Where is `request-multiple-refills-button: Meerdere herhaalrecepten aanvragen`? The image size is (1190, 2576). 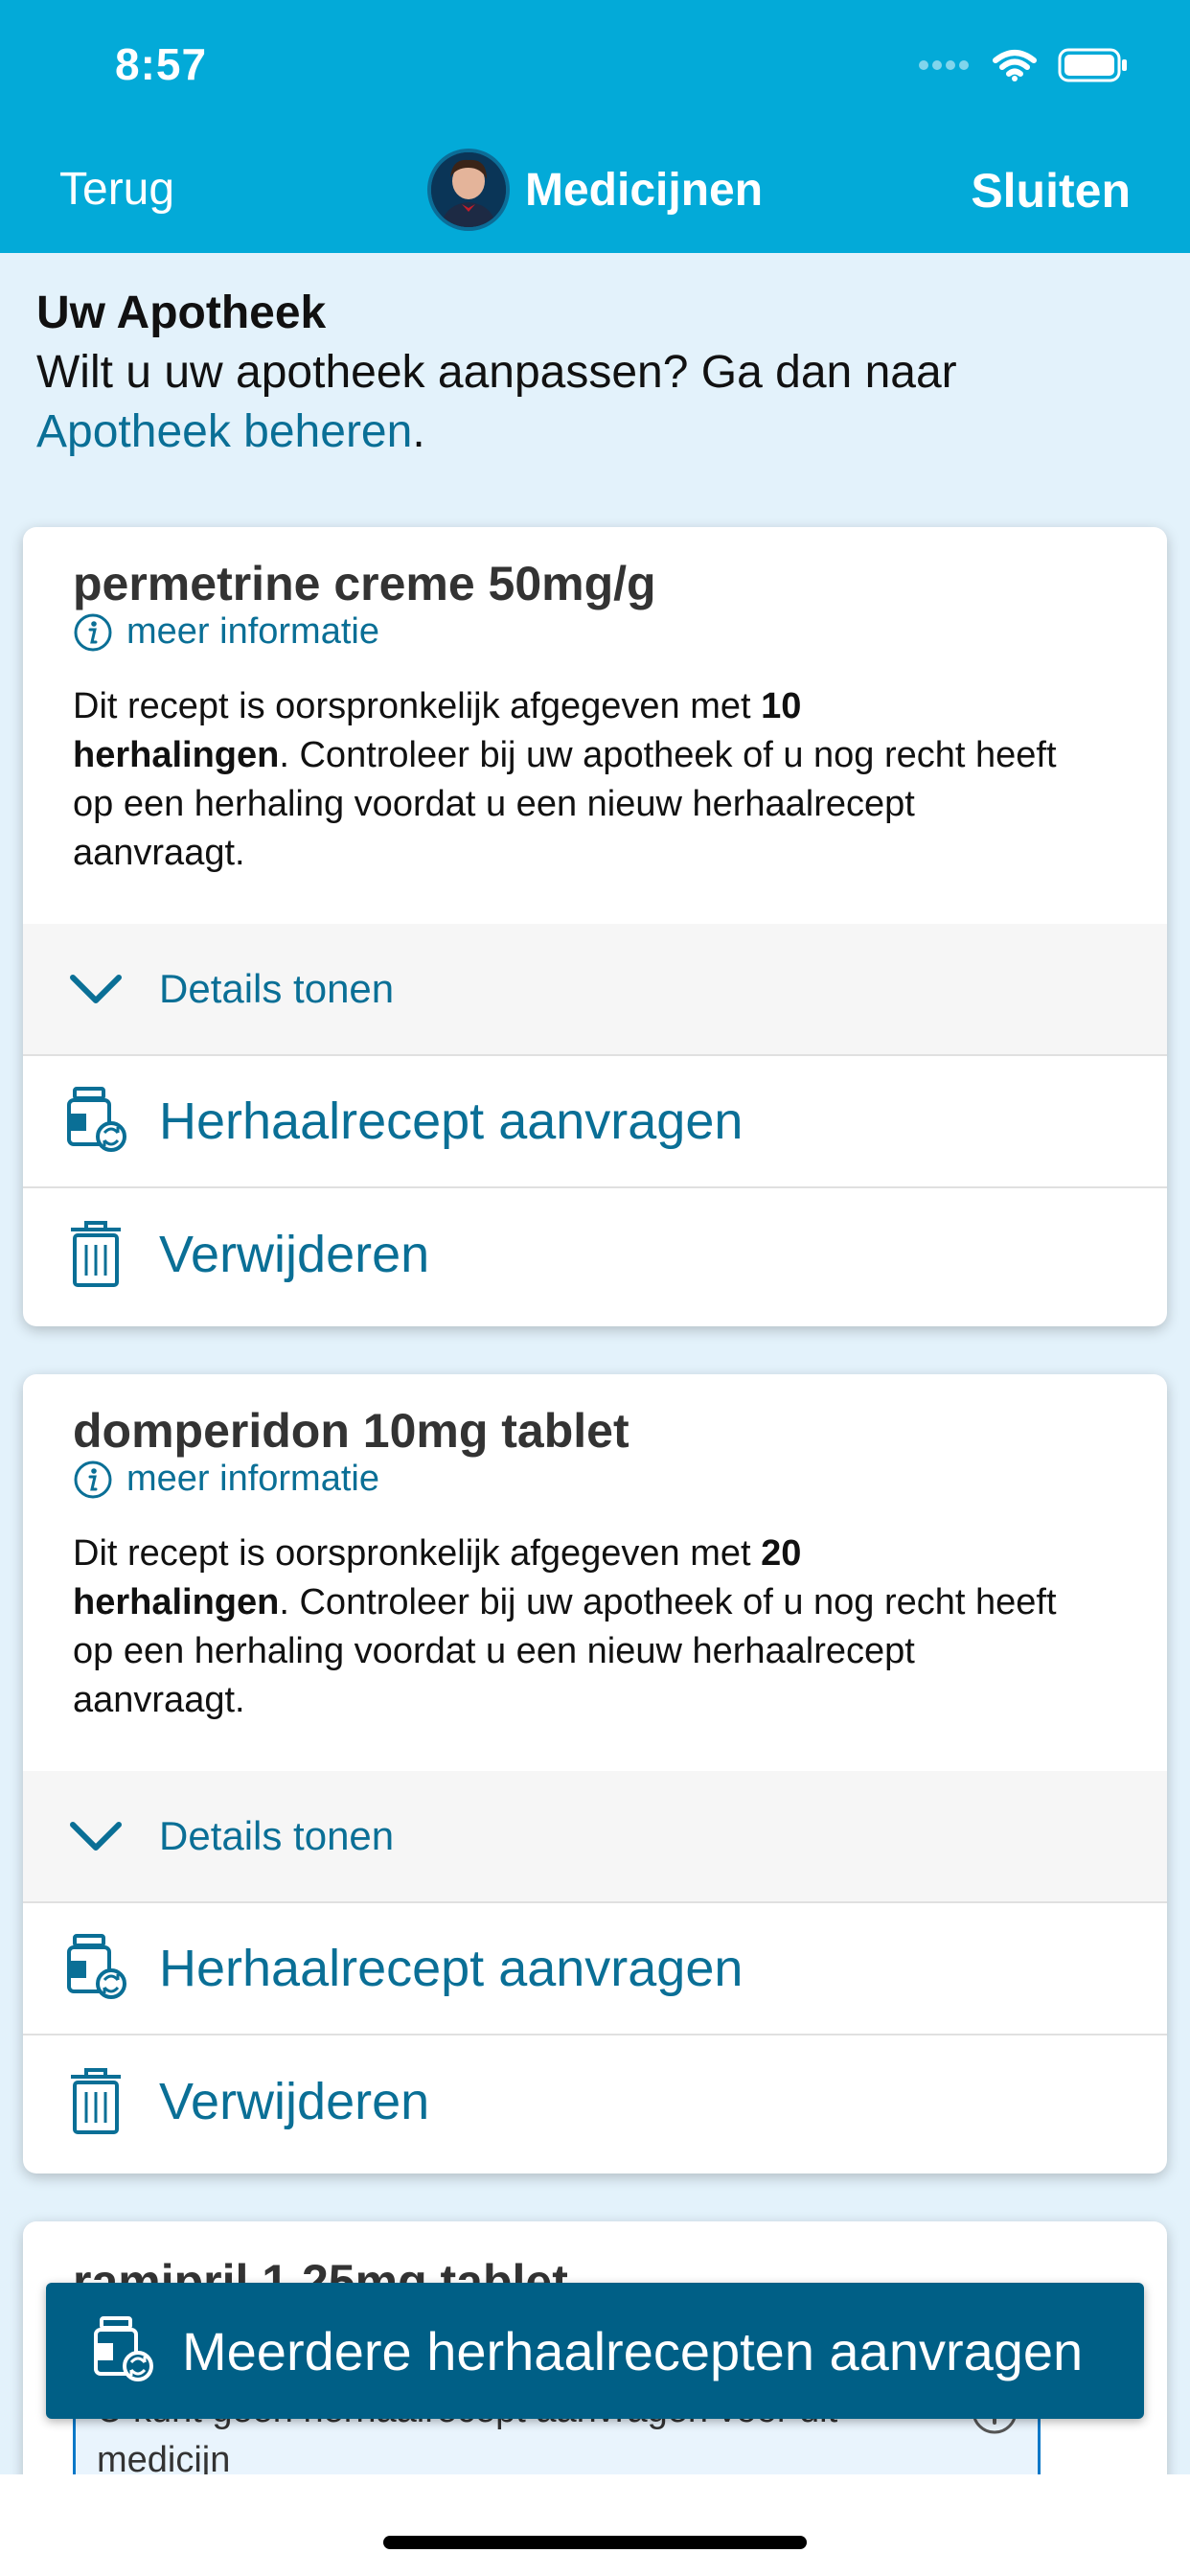
request-multiple-refills-button: Meerdere herhaalrecepten aanvragen is located at coordinates (595, 2351).